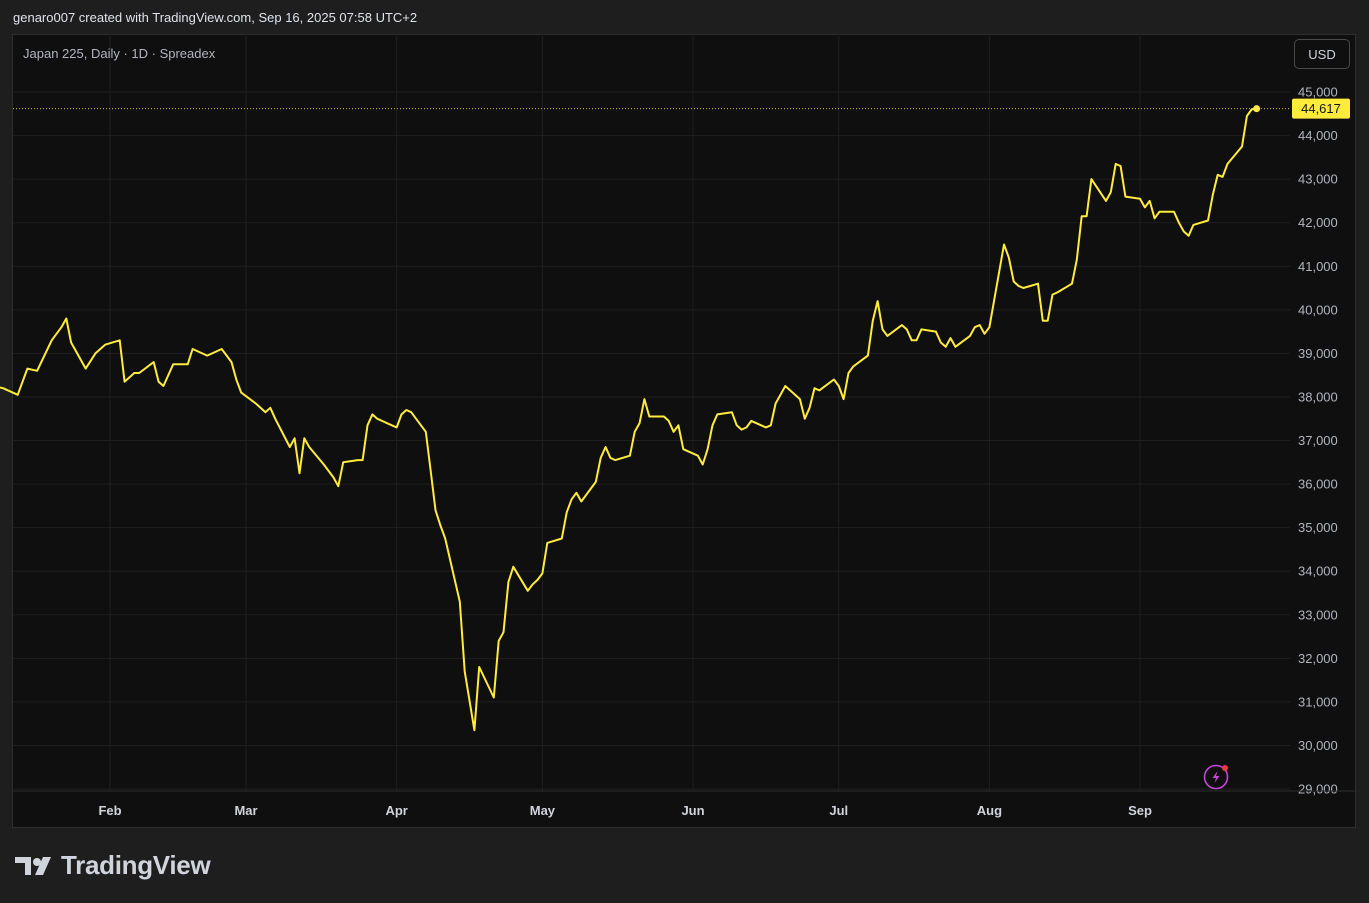  Describe the element at coordinates (109, 810) in the screenshot. I see `x-tick-label: Feb` at that location.